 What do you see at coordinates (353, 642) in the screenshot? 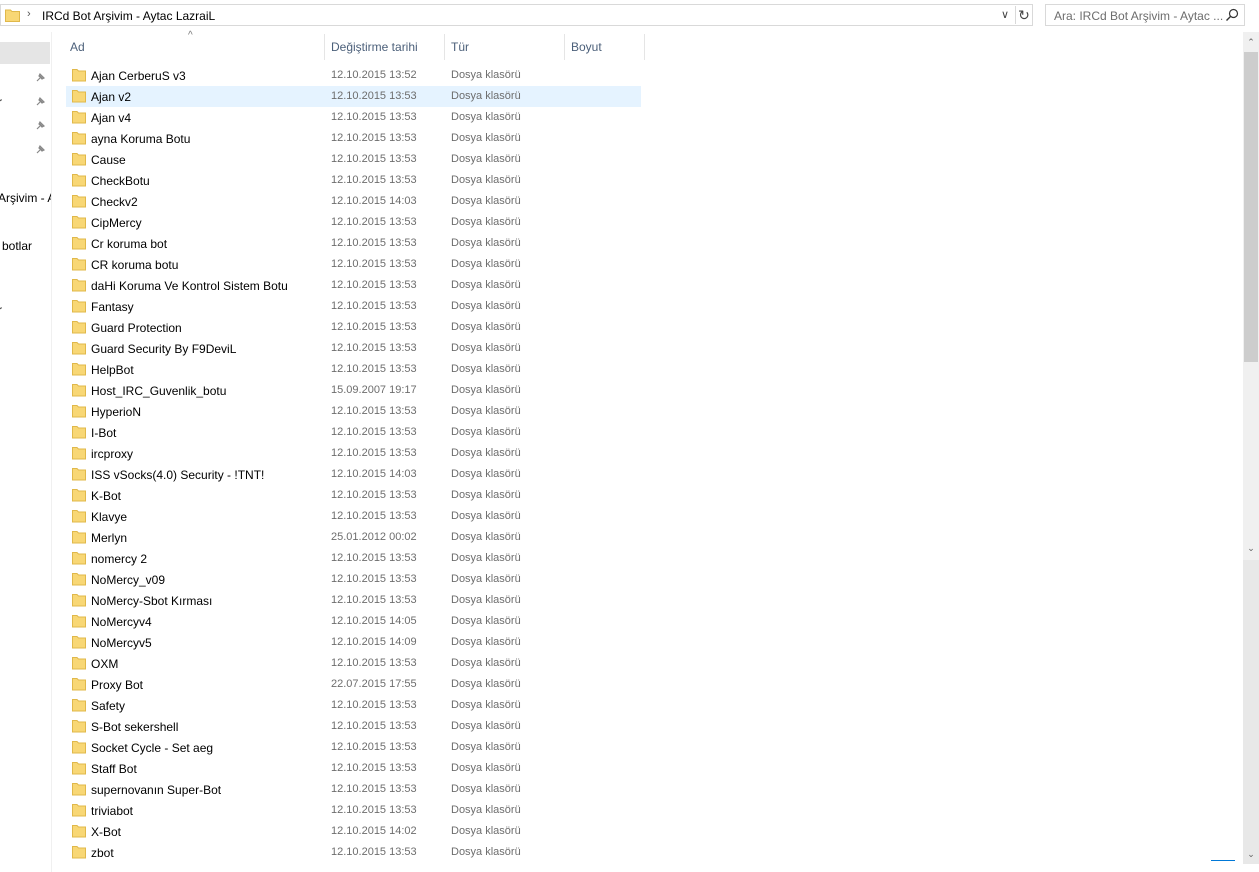
I see `file-row: NoMercyv5 12.10.2015 14:09 Dosya klasörü` at bounding box center [353, 642].